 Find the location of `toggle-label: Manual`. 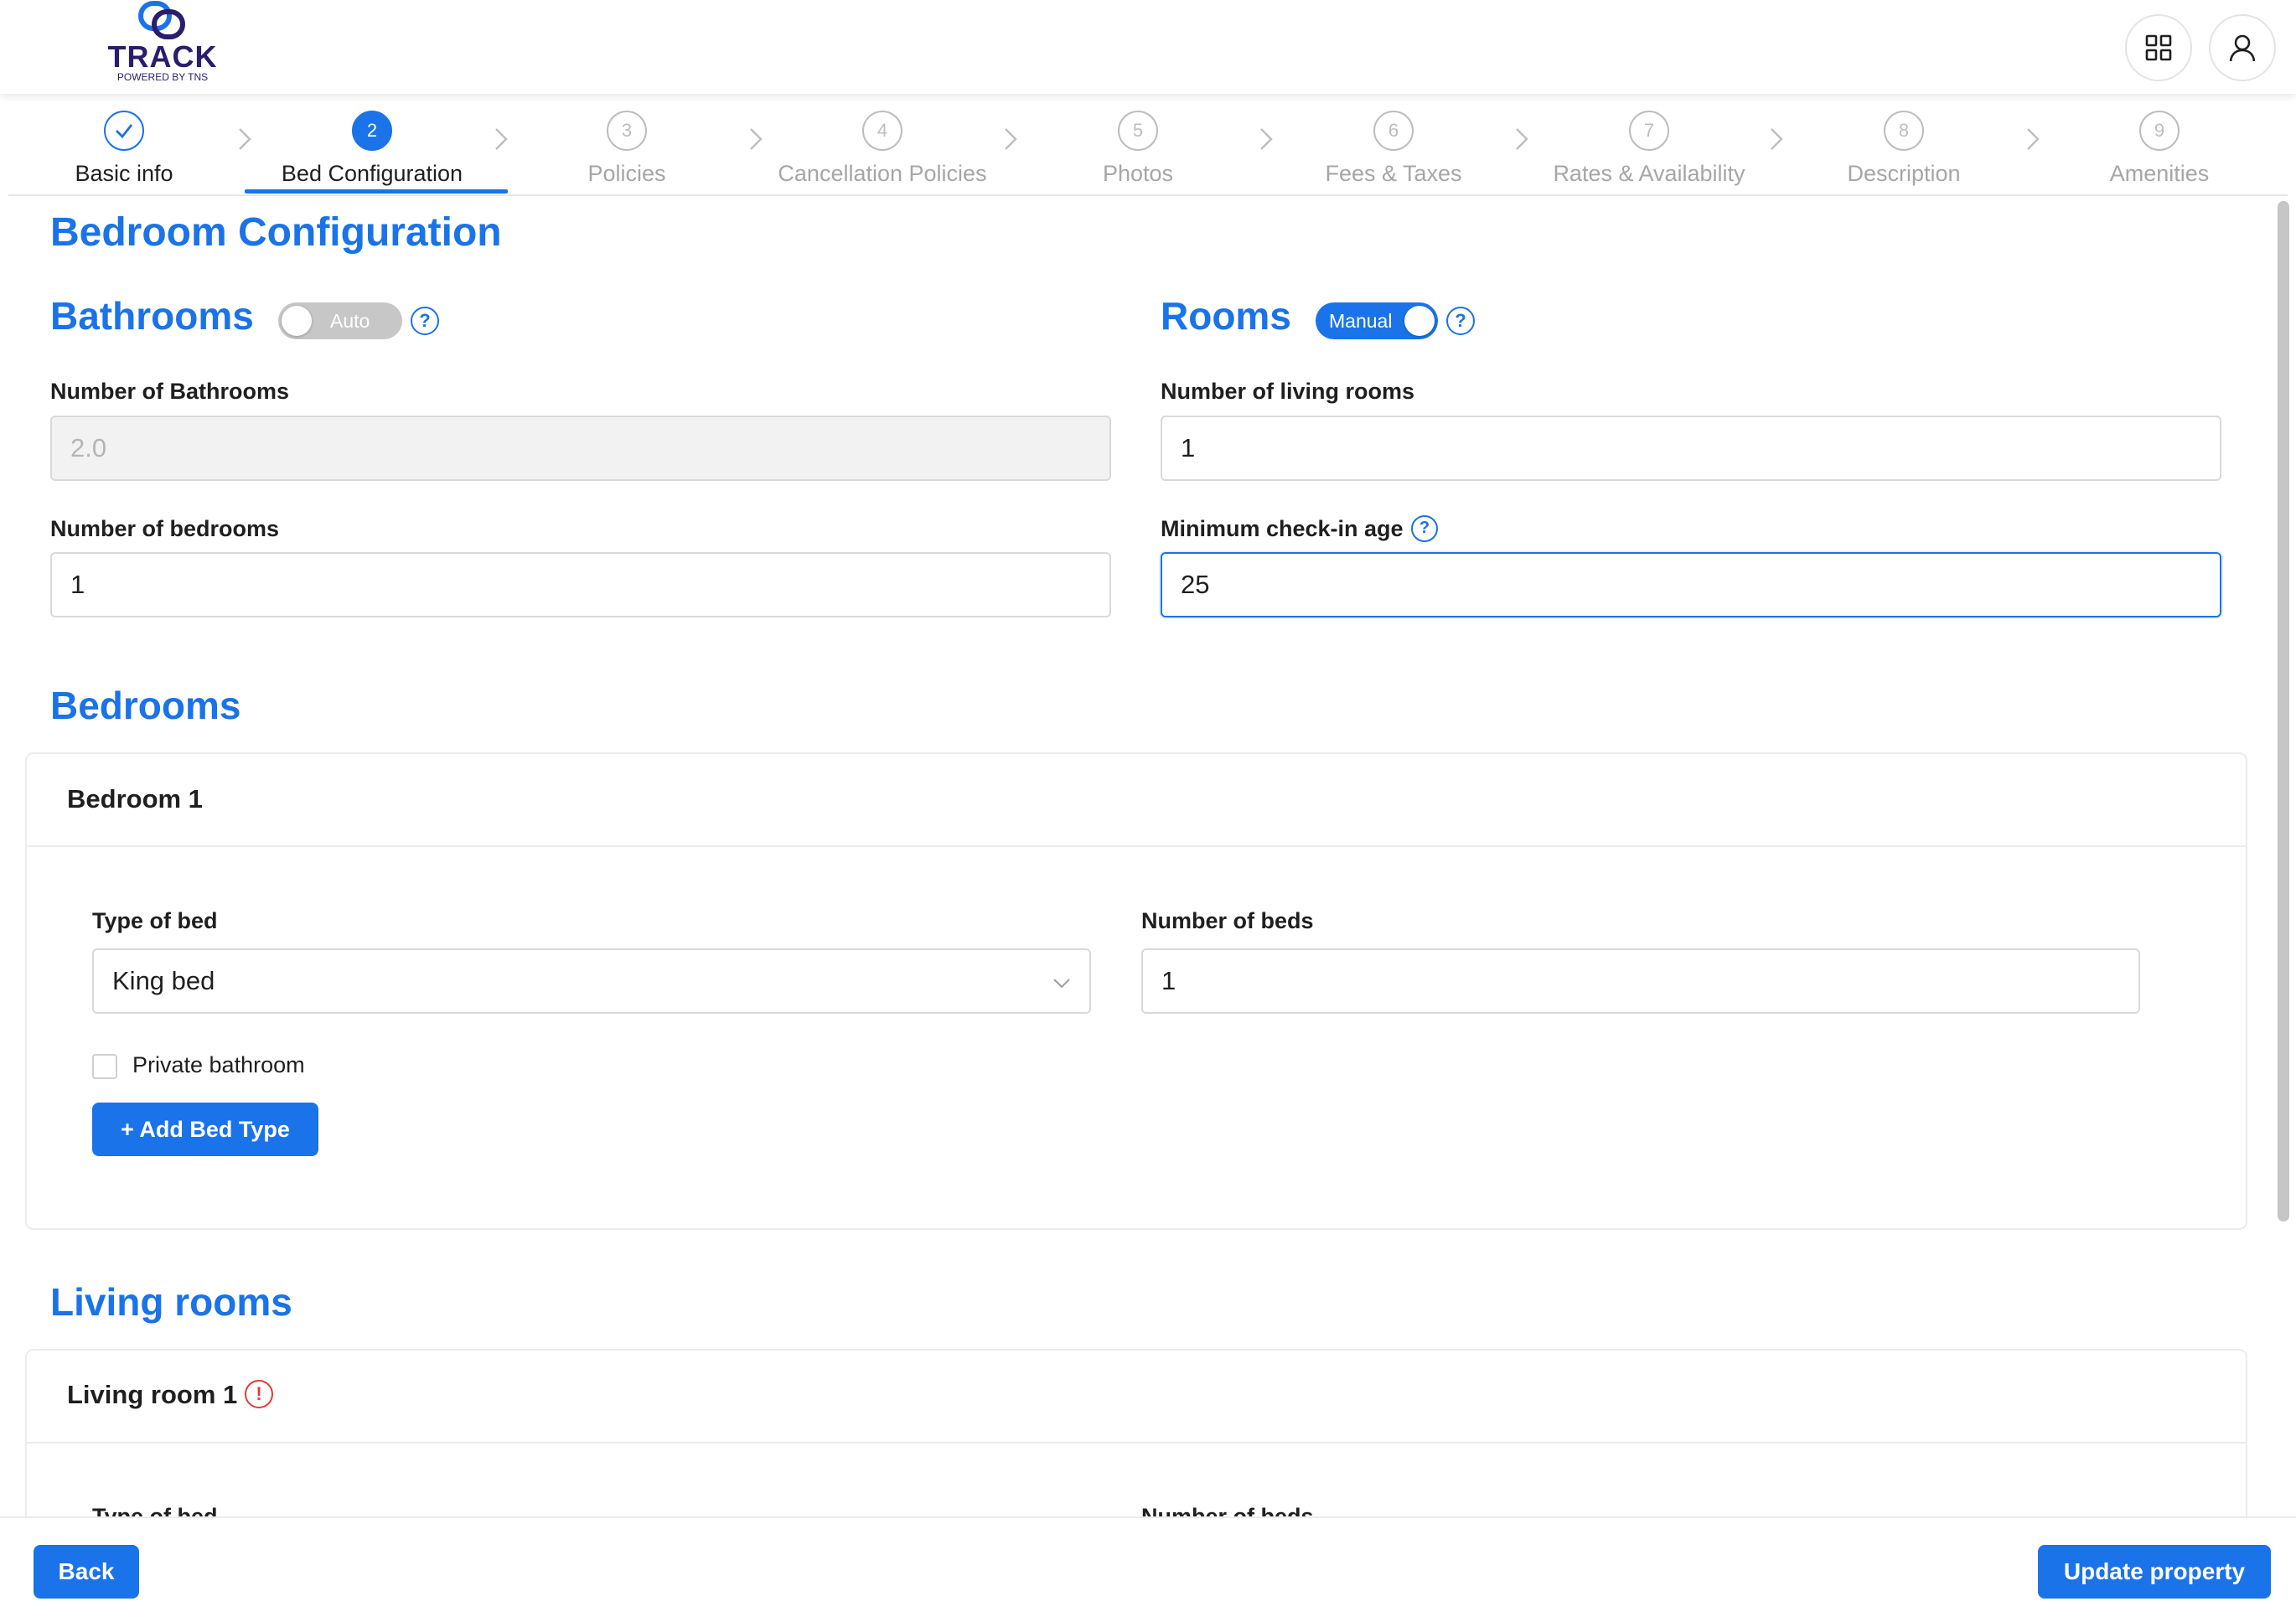

toggle-label: Manual is located at coordinates (1361, 321).